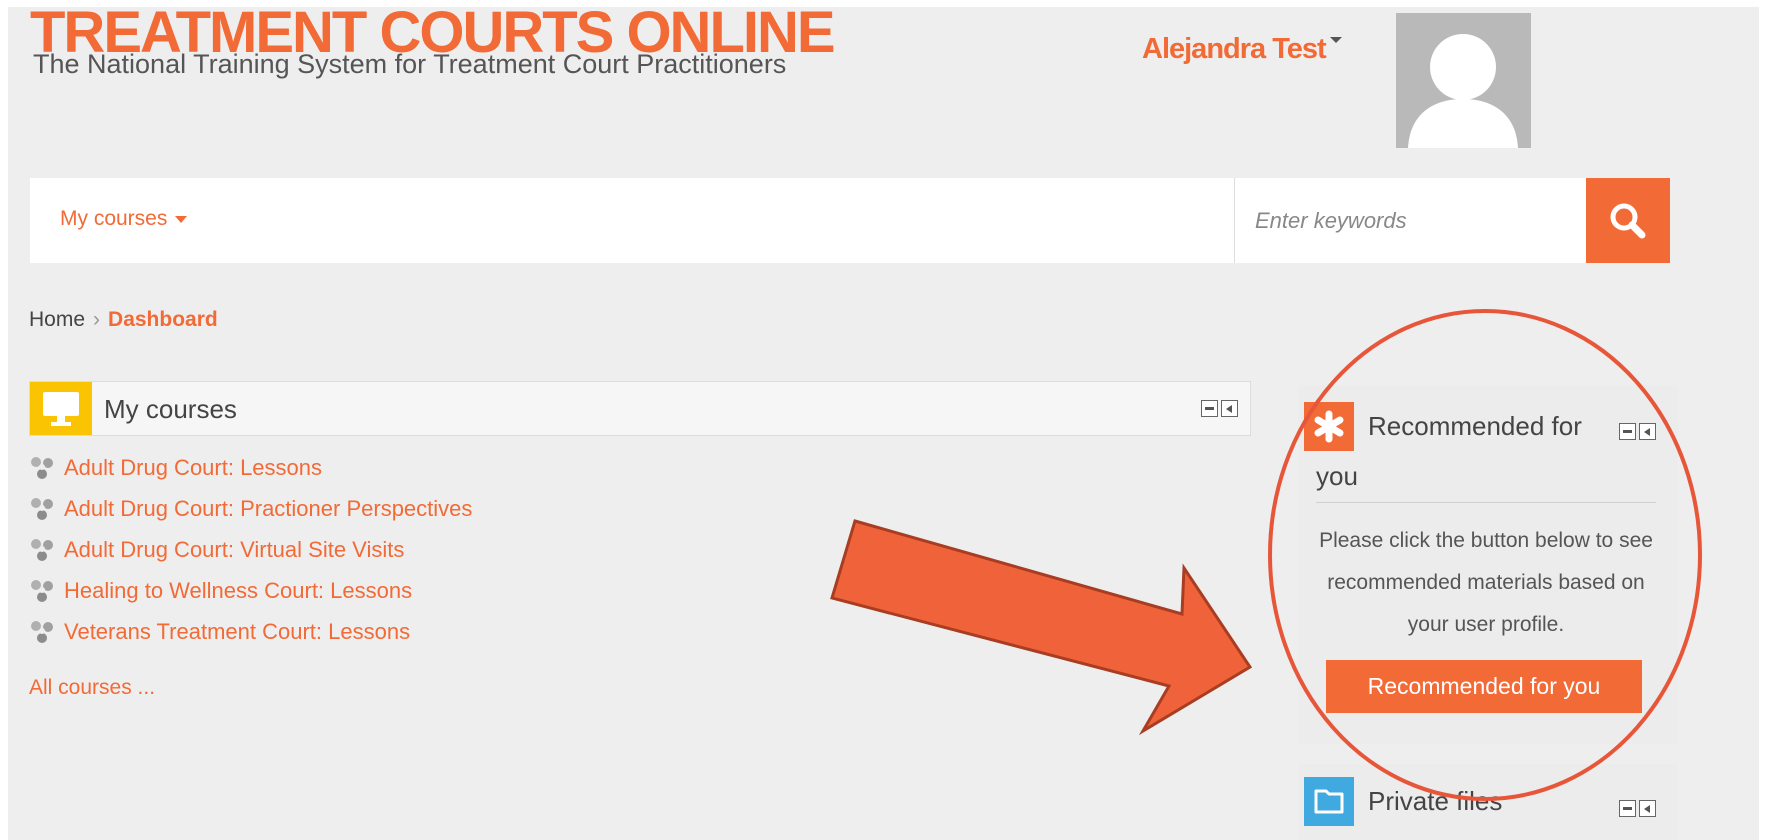 This screenshot has width=1765, height=840. I want to click on private-files-block: Private files, so click(1488, 802).